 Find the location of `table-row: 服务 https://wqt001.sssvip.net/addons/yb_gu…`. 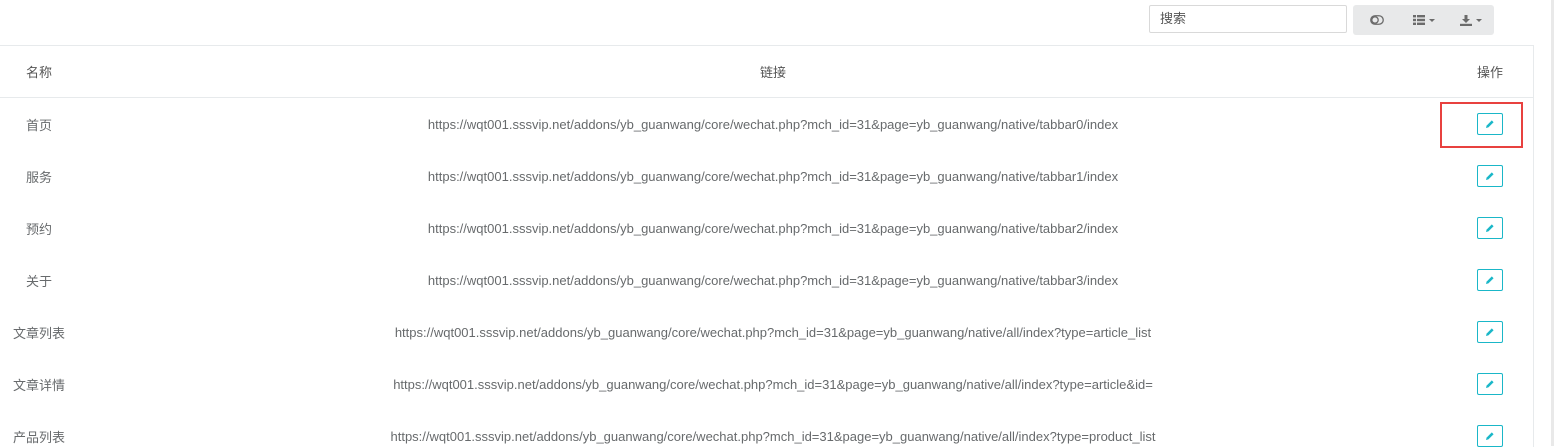

table-row: 服务 https://wqt001.sssvip.net/addons/yb_gu… is located at coordinates (766, 176).